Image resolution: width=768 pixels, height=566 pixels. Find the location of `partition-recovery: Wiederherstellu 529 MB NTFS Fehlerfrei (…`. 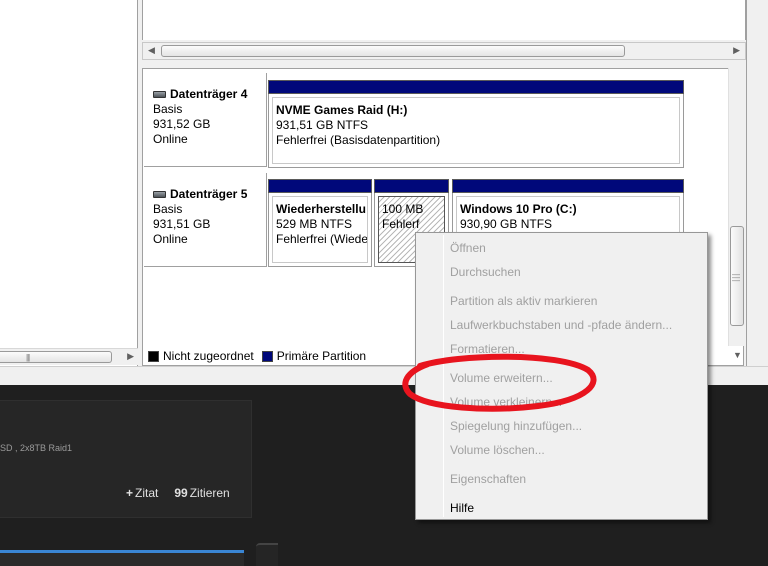

partition-recovery: Wiederherstellu 529 MB NTFS Fehlerfrei (… is located at coordinates (320, 223).